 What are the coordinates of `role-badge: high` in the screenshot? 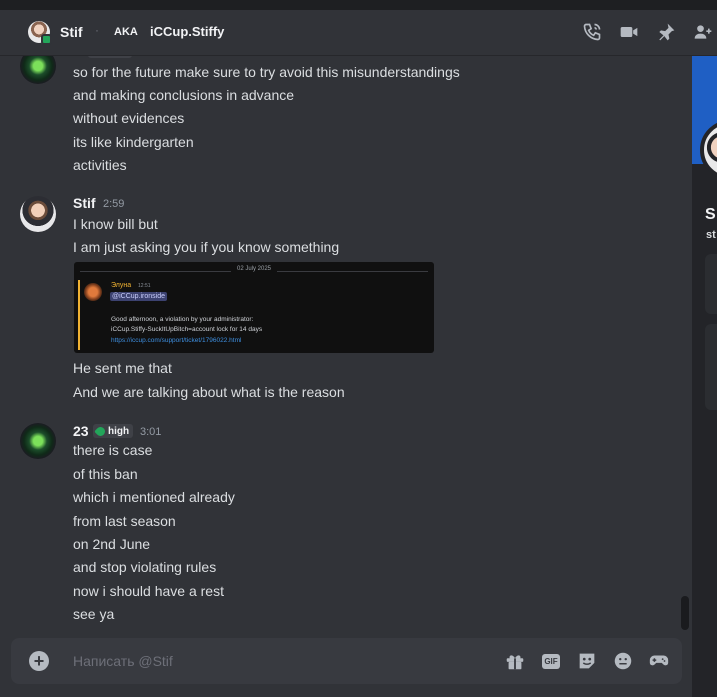 It's located at (113, 431).